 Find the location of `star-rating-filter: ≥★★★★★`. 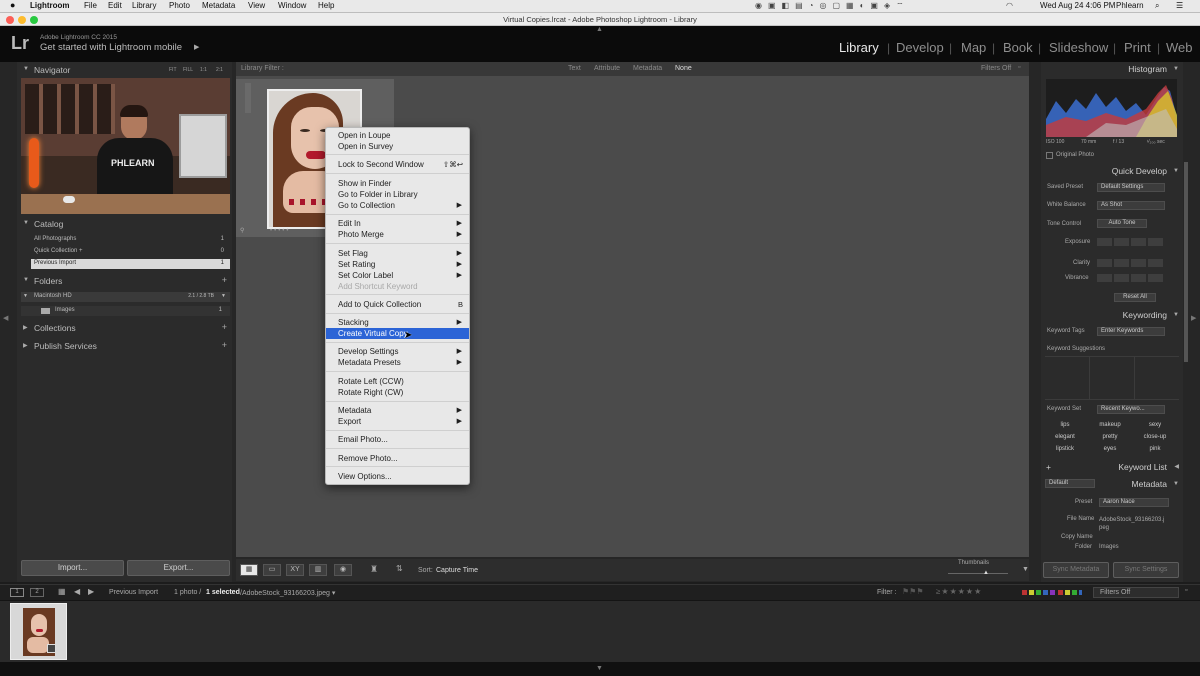

star-rating-filter: ≥★★★★★ is located at coordinates (959, 591).